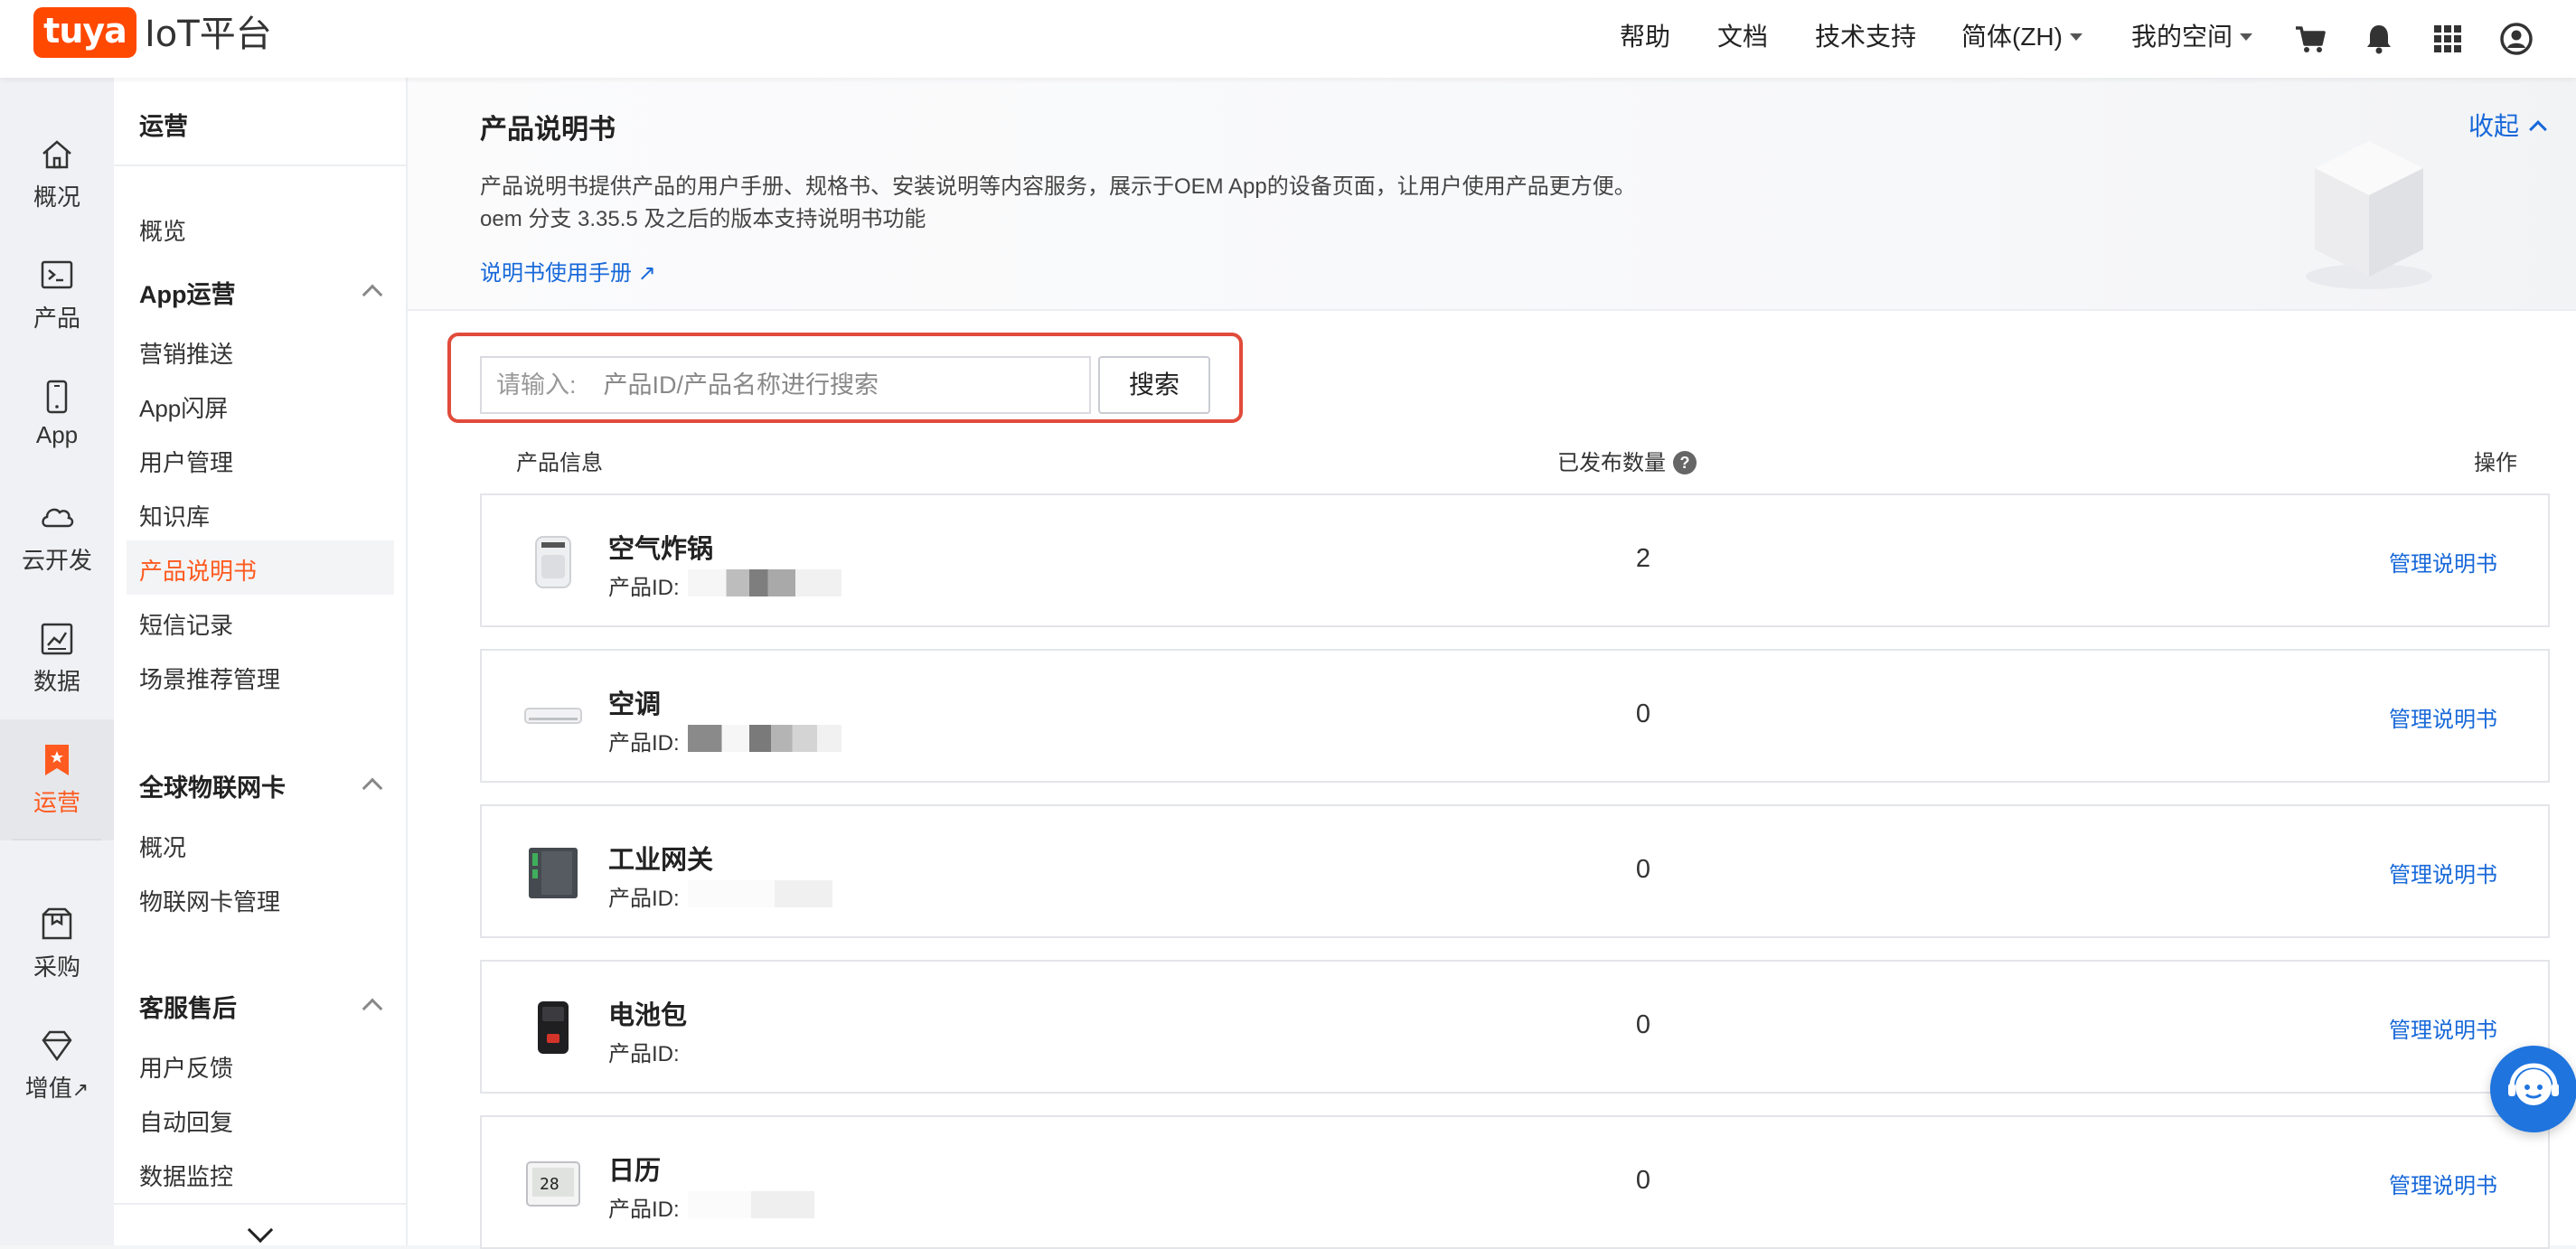  Describe the element at coordinates (57, 760) in the screenshot. I see `bookmark-star-icon` at that location.